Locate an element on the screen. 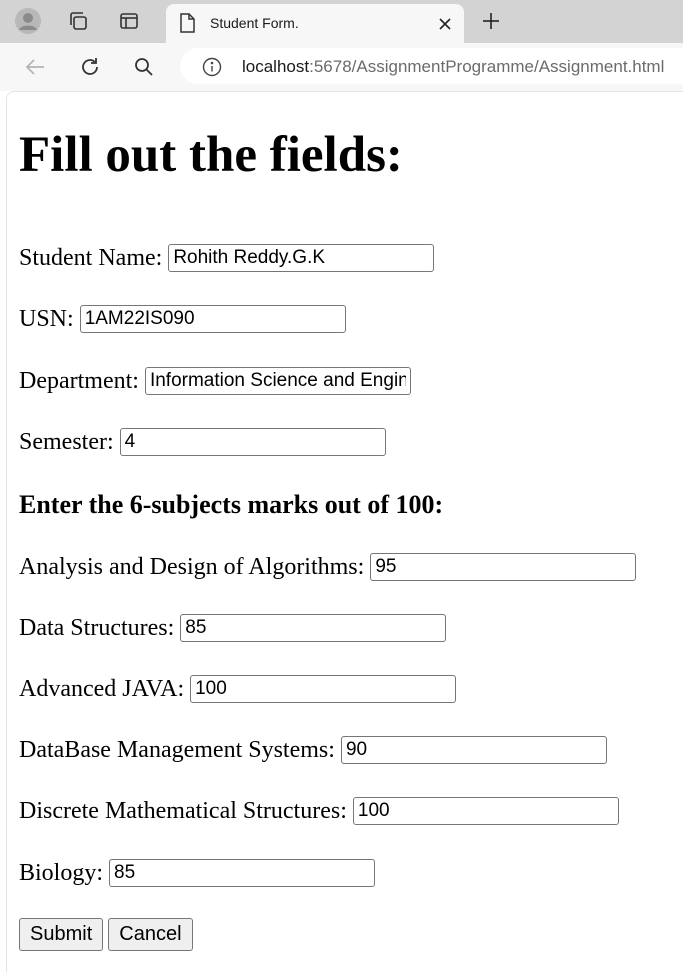 Image resolution: width=683 pixels, height=972 pixels. cancel-button: Cancel is located at coordinates (150, 934).